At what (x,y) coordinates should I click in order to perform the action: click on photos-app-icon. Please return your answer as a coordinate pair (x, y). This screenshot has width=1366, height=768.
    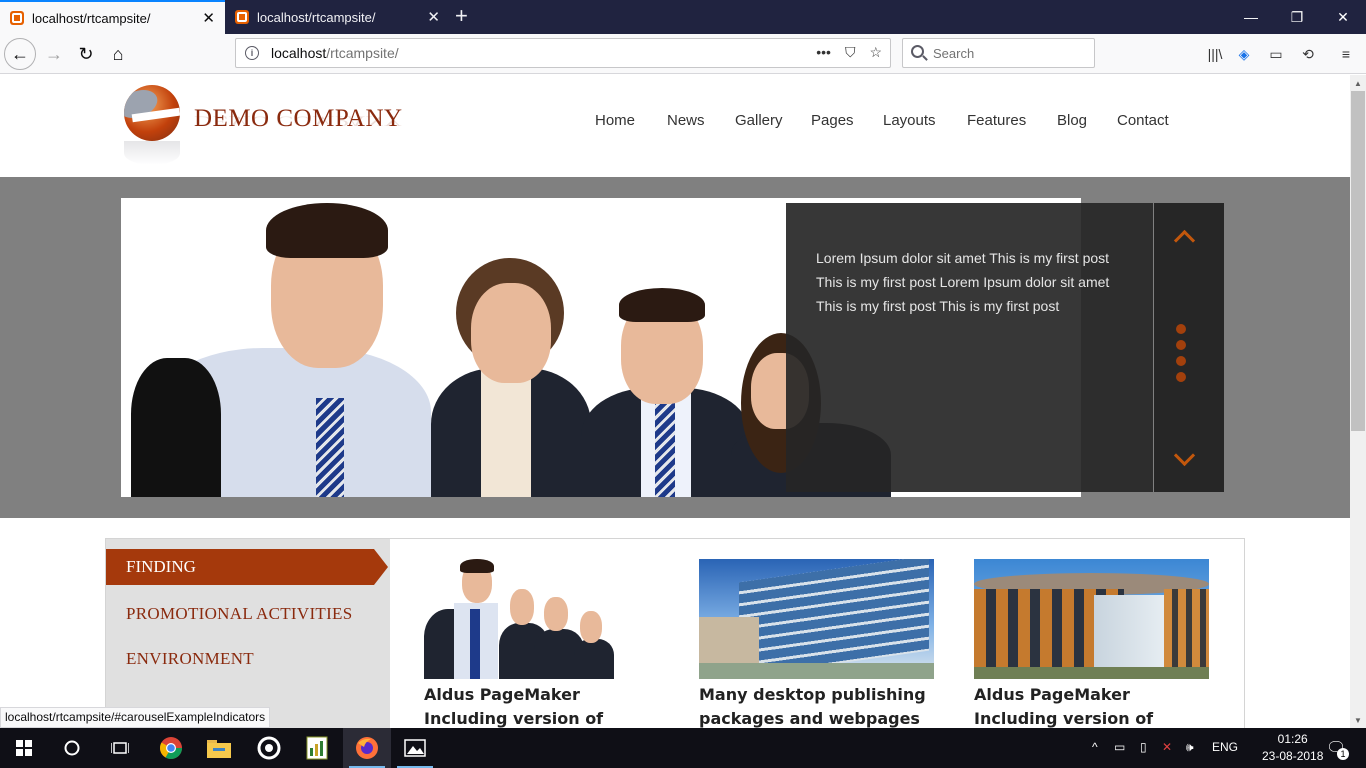
    Looking at the image, I should click on (415, 748).